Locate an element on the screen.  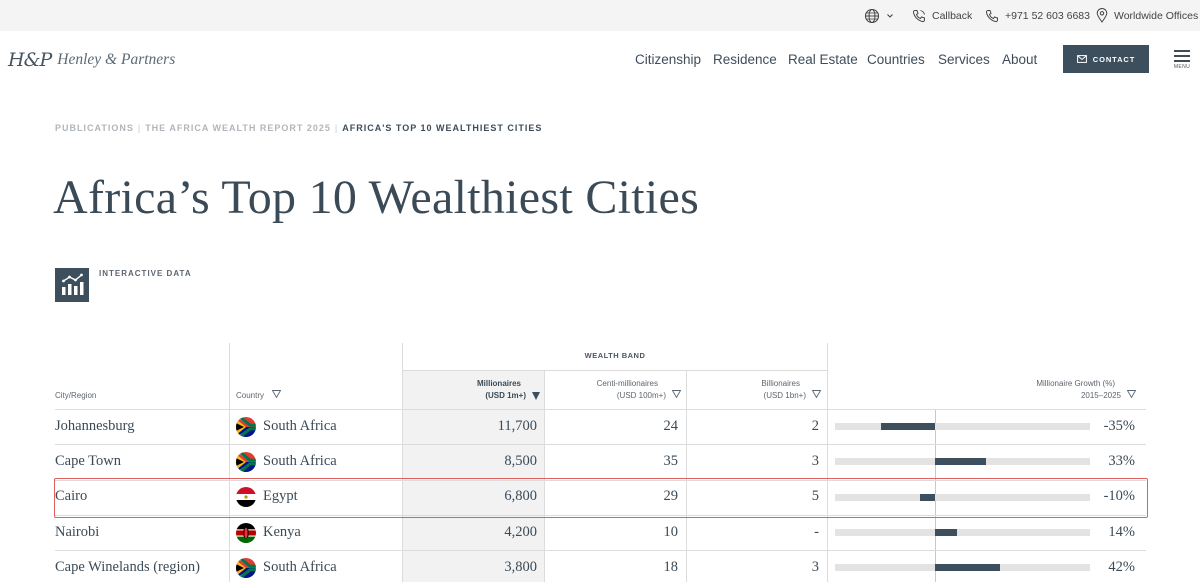
nav-services: Services is located at coordinates (964, 59).